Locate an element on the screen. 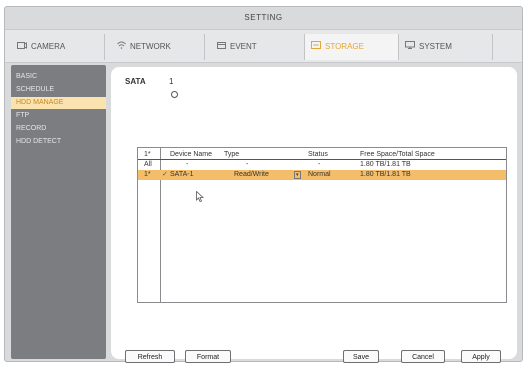 The height and width of the screenshot is (366, 527). row-device: SATA-1 is located at coordinates (182, 174).